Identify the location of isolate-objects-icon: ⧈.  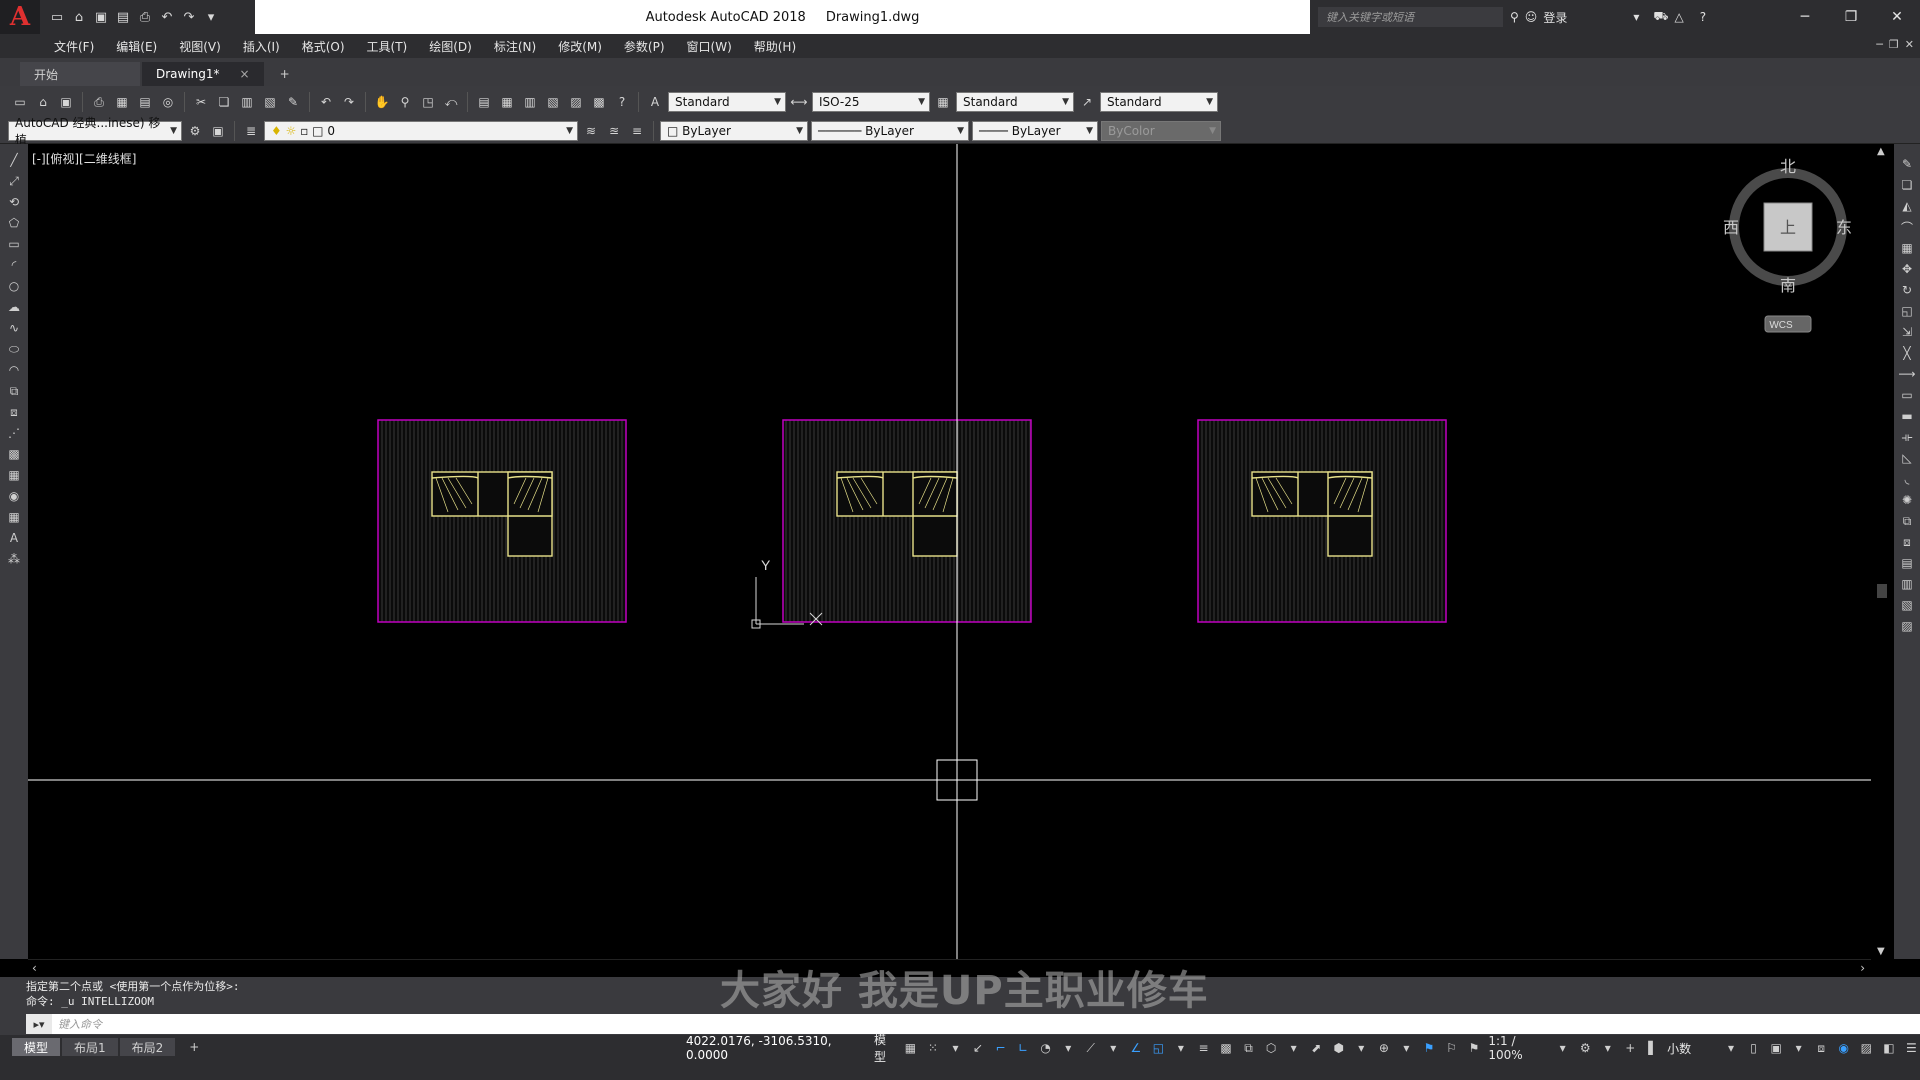
(1821, 1048).